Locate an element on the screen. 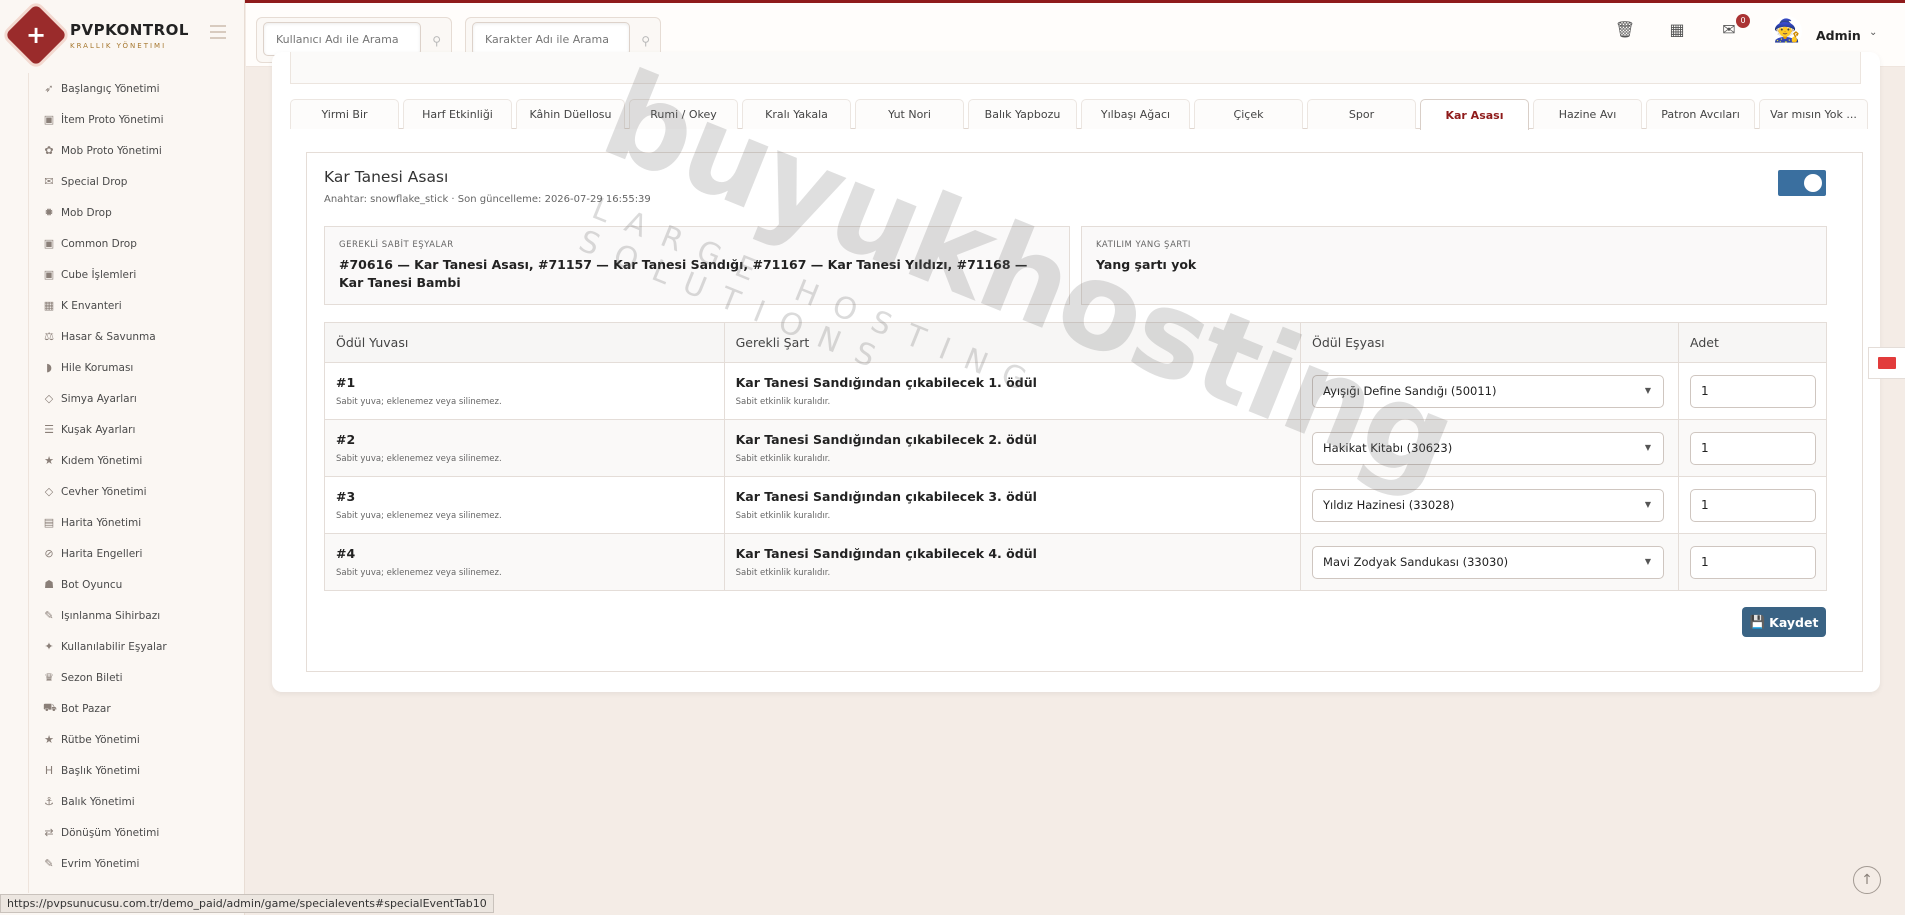 This screenshot has height=915, width=1905. tab: Çiçek is located at coordinates (1248, 114).